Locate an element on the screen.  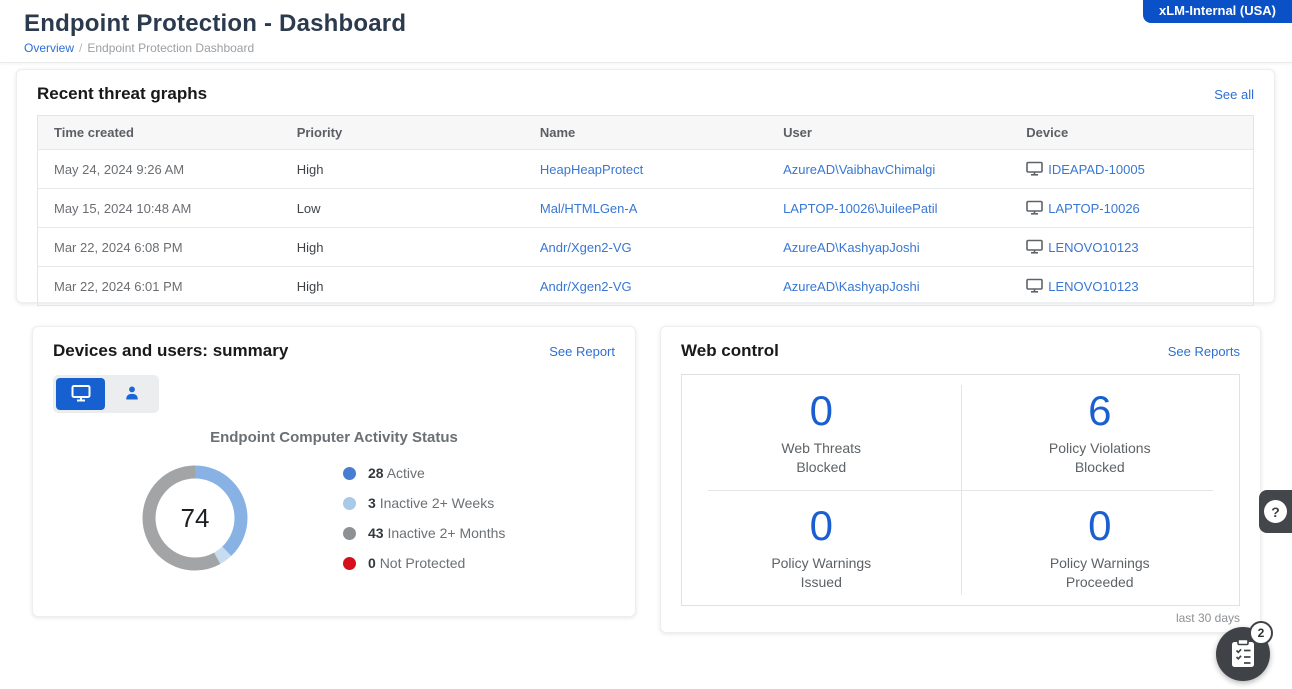
threat-user-link: AzureAD\VaibhavChimalgi is located at coordinates (859, 169).